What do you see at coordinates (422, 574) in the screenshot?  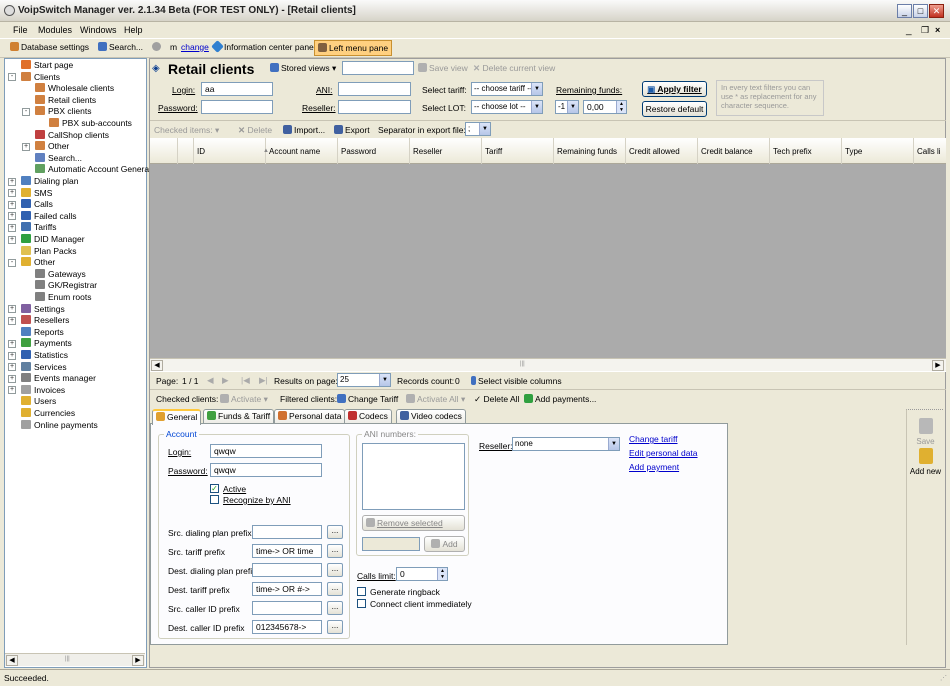 I see `calls-limit-input: 0 ▲ ▼` at bounding box center [422, 574].